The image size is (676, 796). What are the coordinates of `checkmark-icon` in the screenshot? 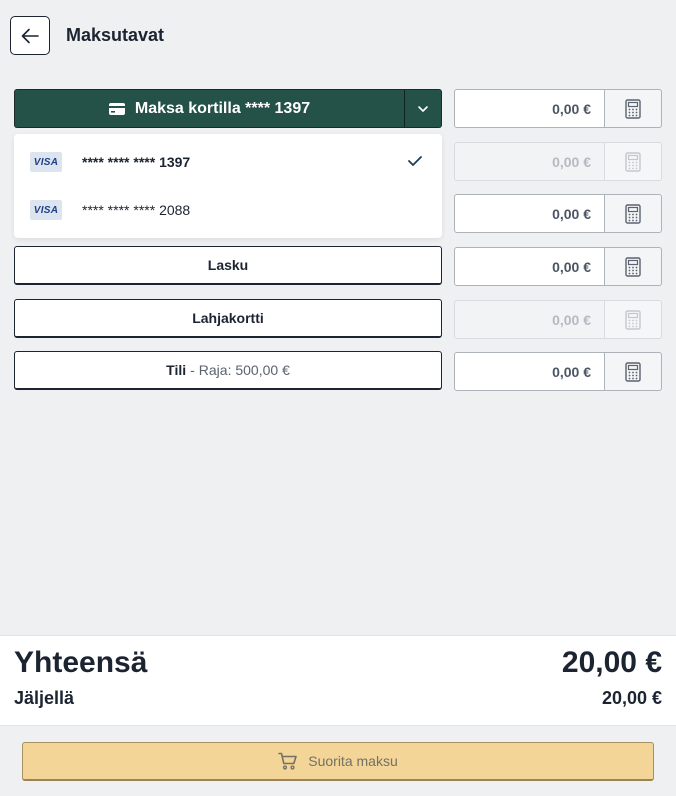 It's located at (415, 161).